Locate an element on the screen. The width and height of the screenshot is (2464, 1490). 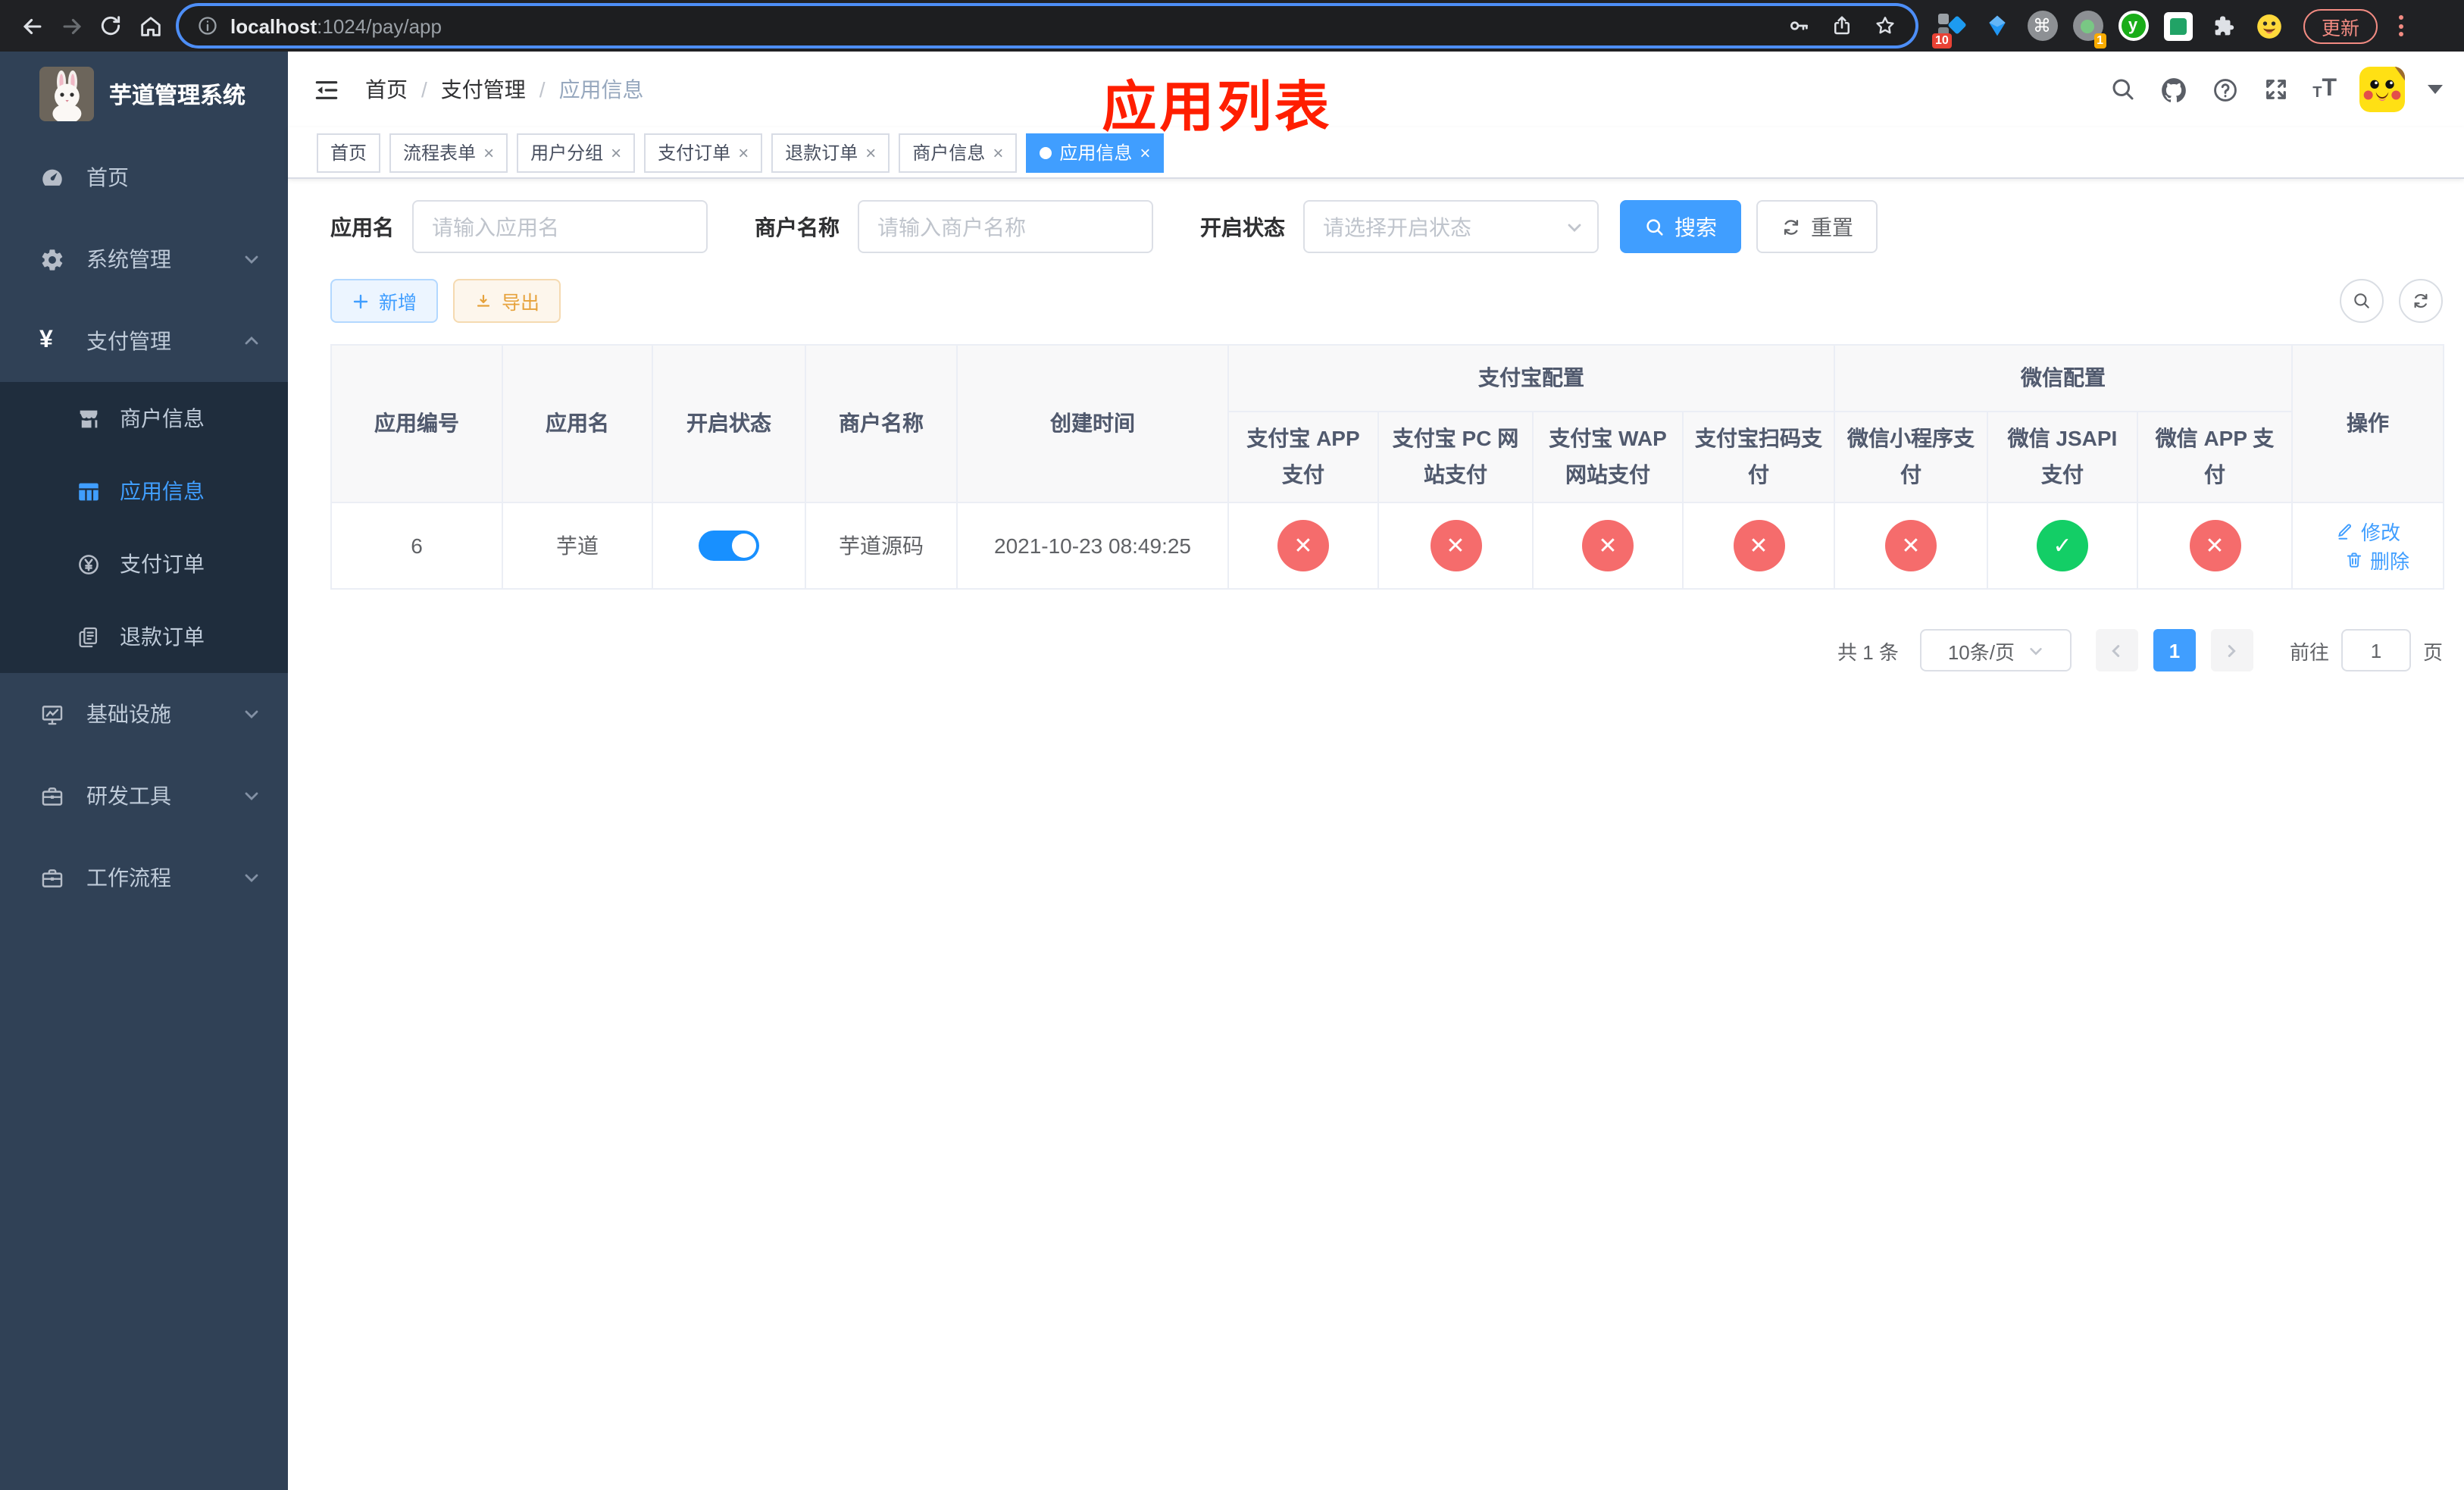
tab-refund-orders: 退款订单 × is located at coordinates (830, 152).